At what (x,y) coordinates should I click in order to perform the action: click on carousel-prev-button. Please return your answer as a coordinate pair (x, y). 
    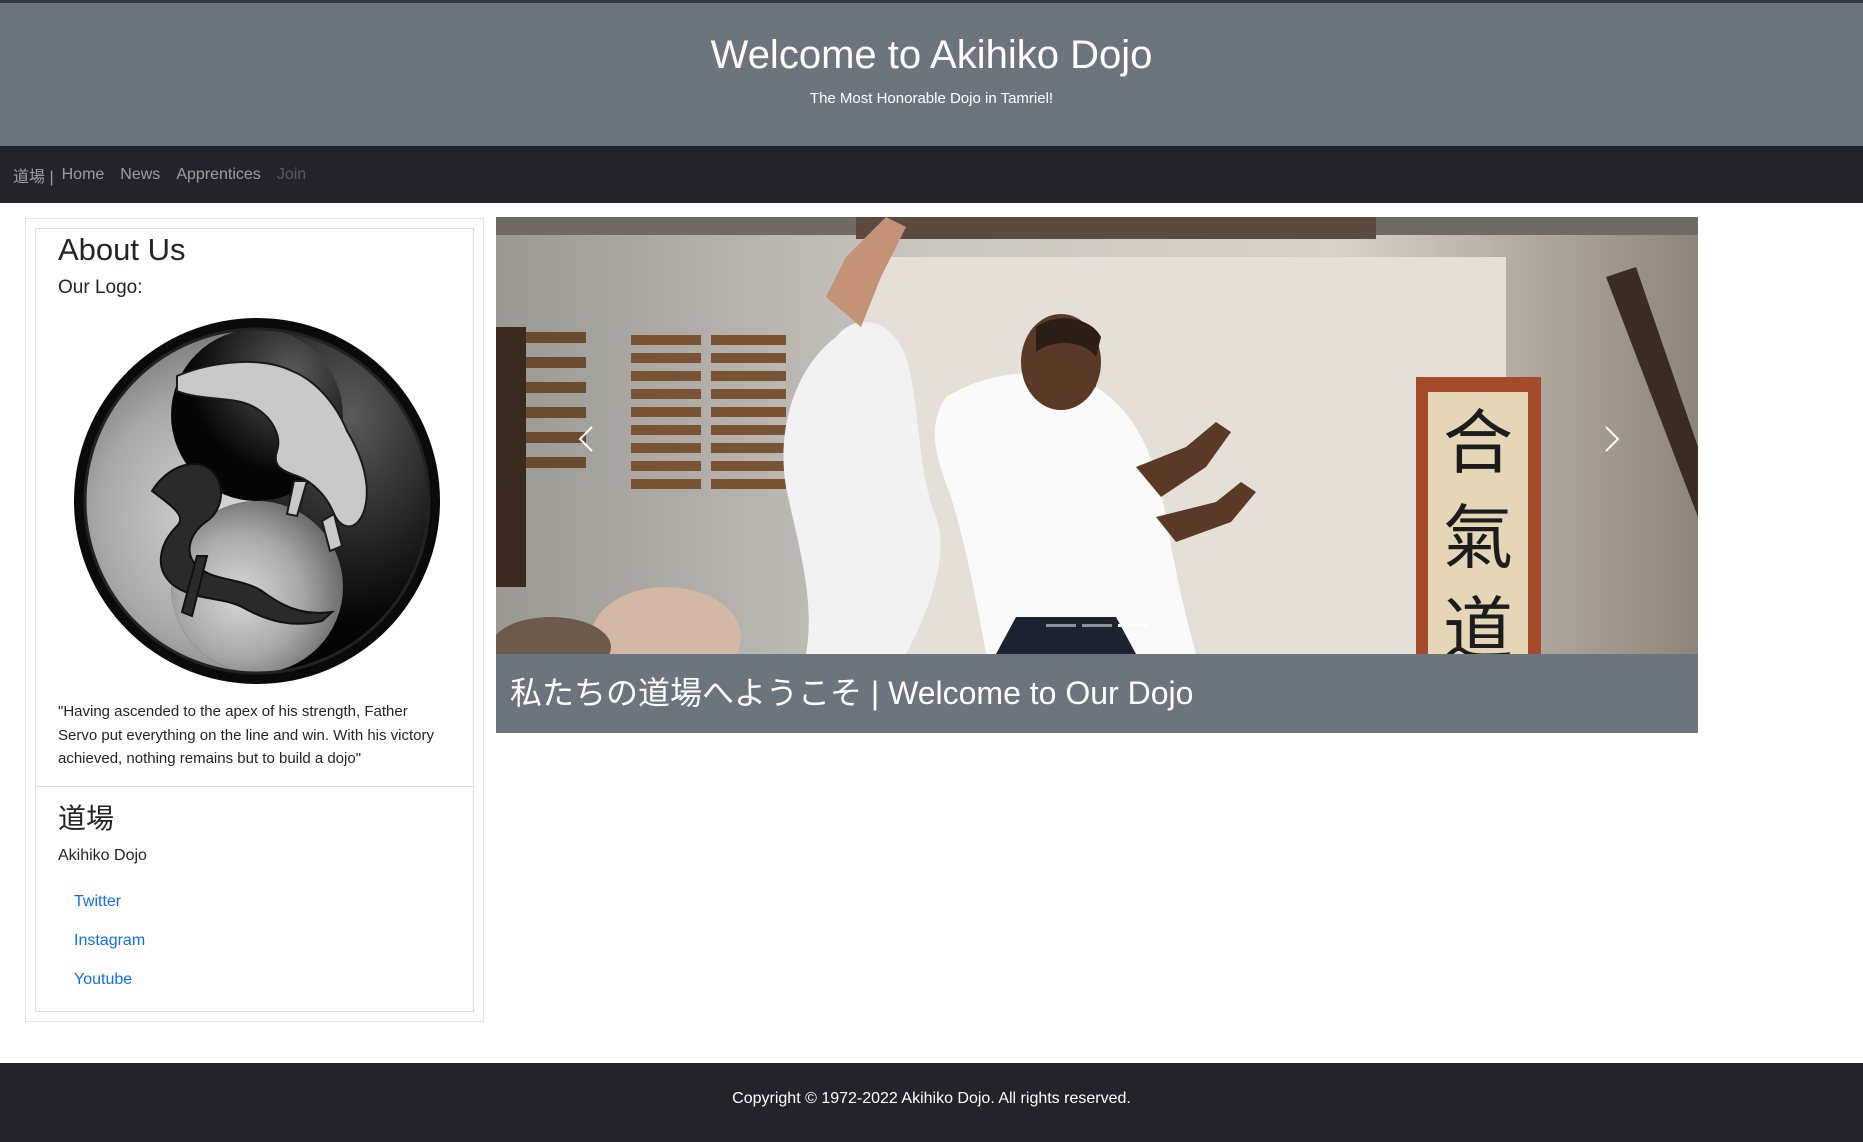
    Looking at the image, I should click on (588, 439).